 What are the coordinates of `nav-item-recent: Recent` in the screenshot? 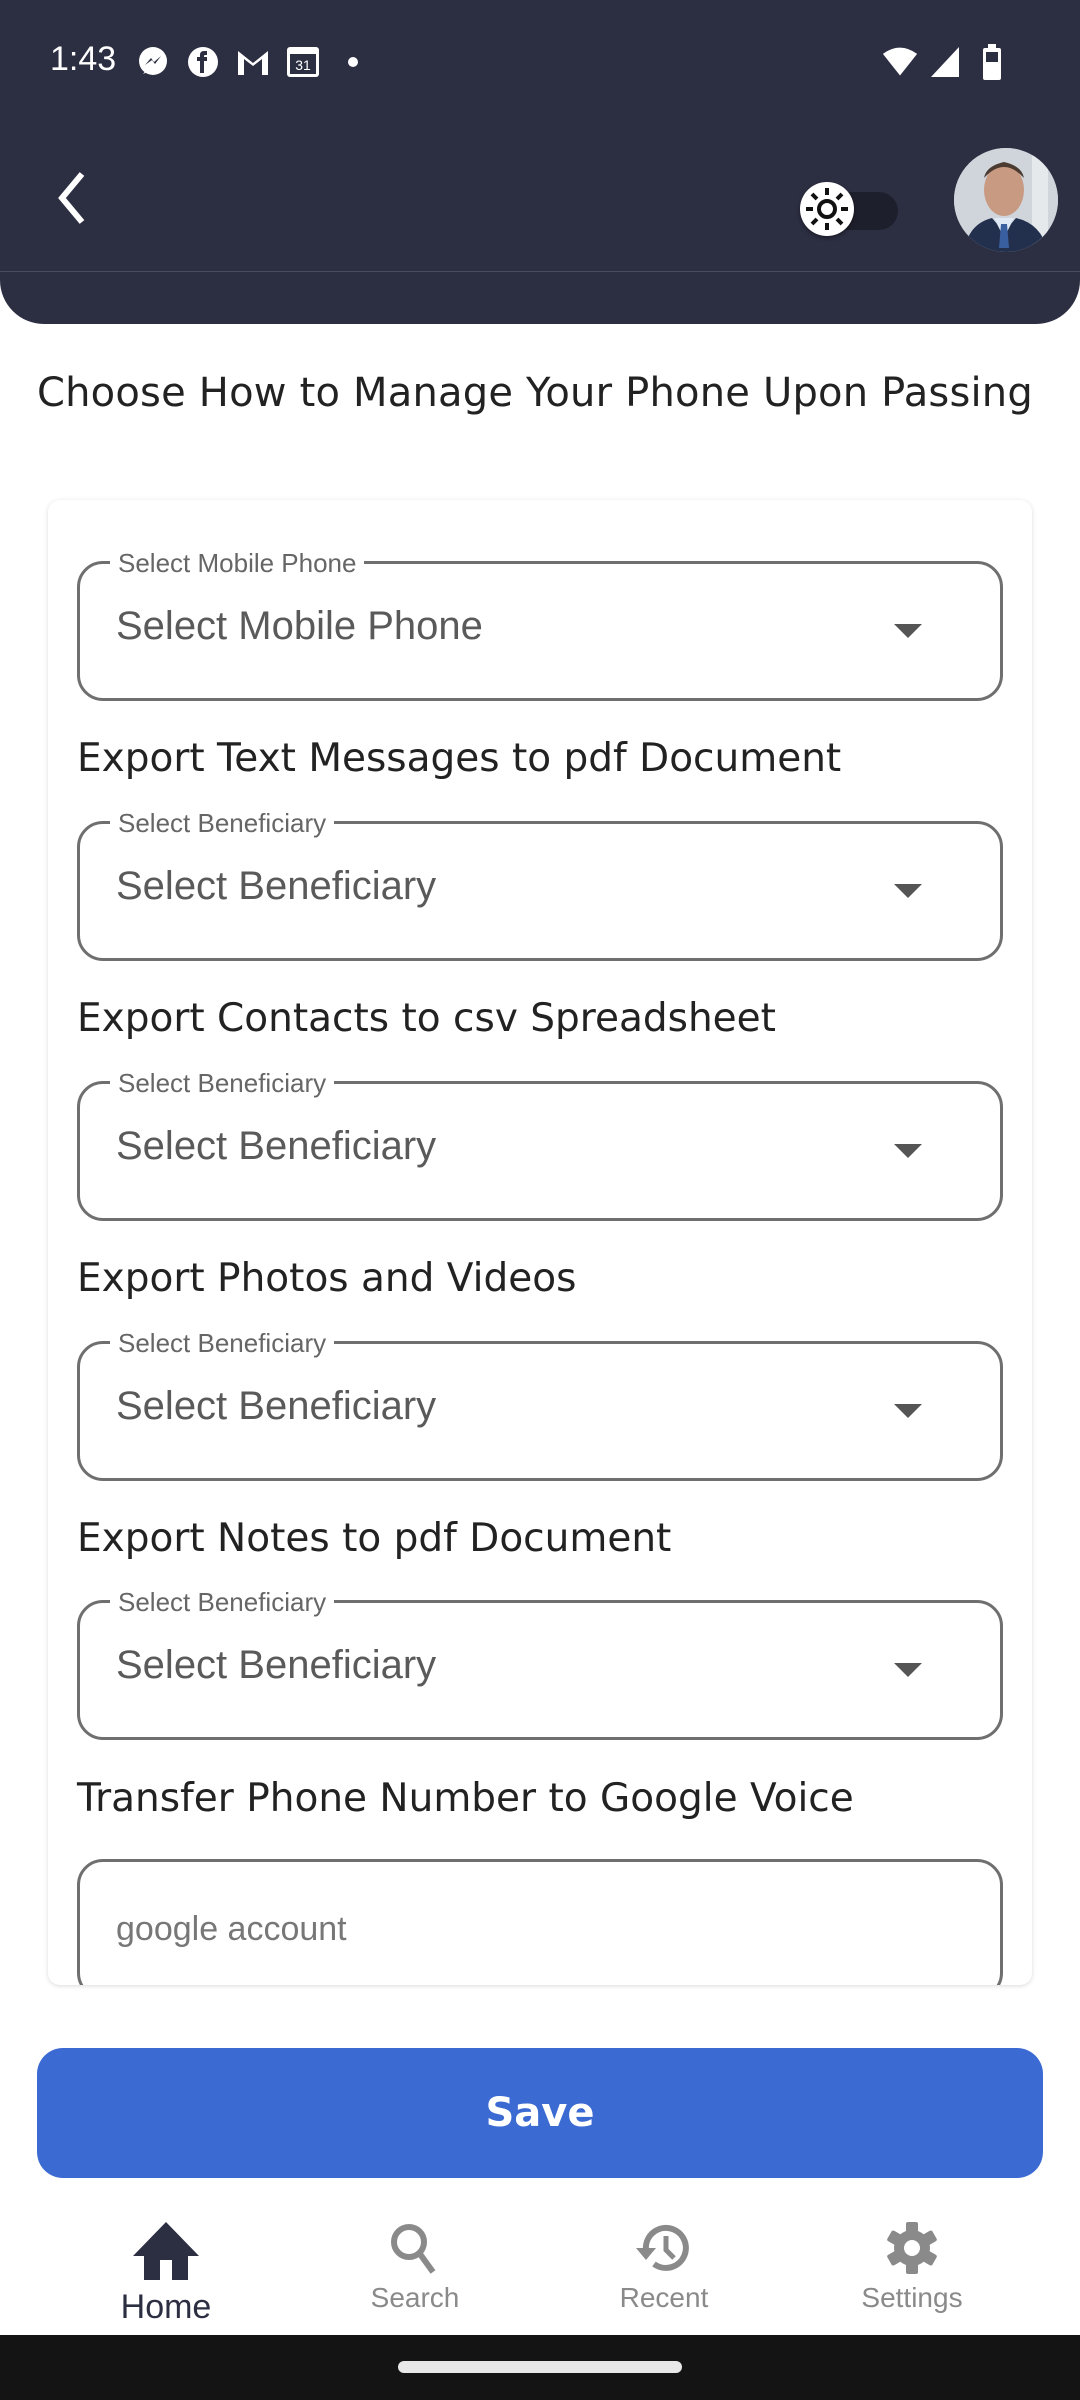 It's located at (664, 2275).